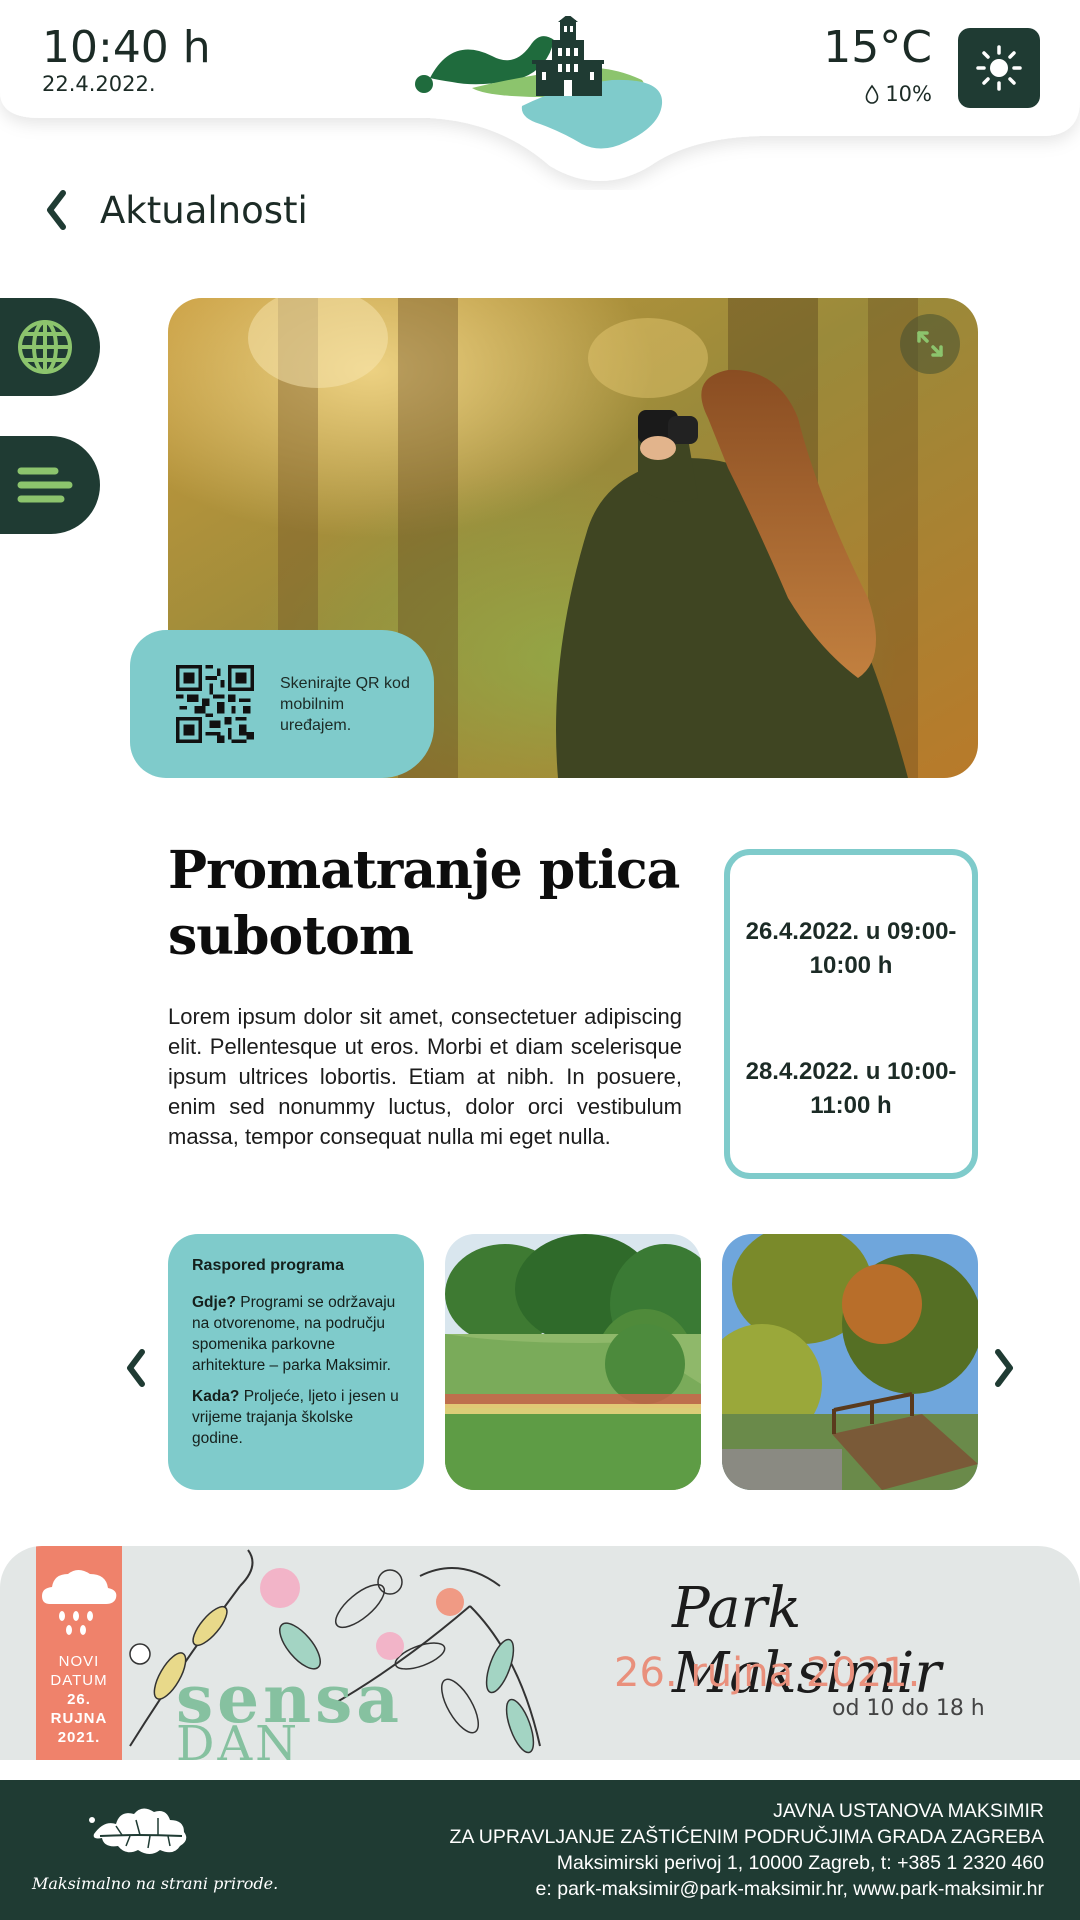 The height and width of the screenshot is (1920, 1080). I want to click on flag-line-3: 26., so click(79, 1699).